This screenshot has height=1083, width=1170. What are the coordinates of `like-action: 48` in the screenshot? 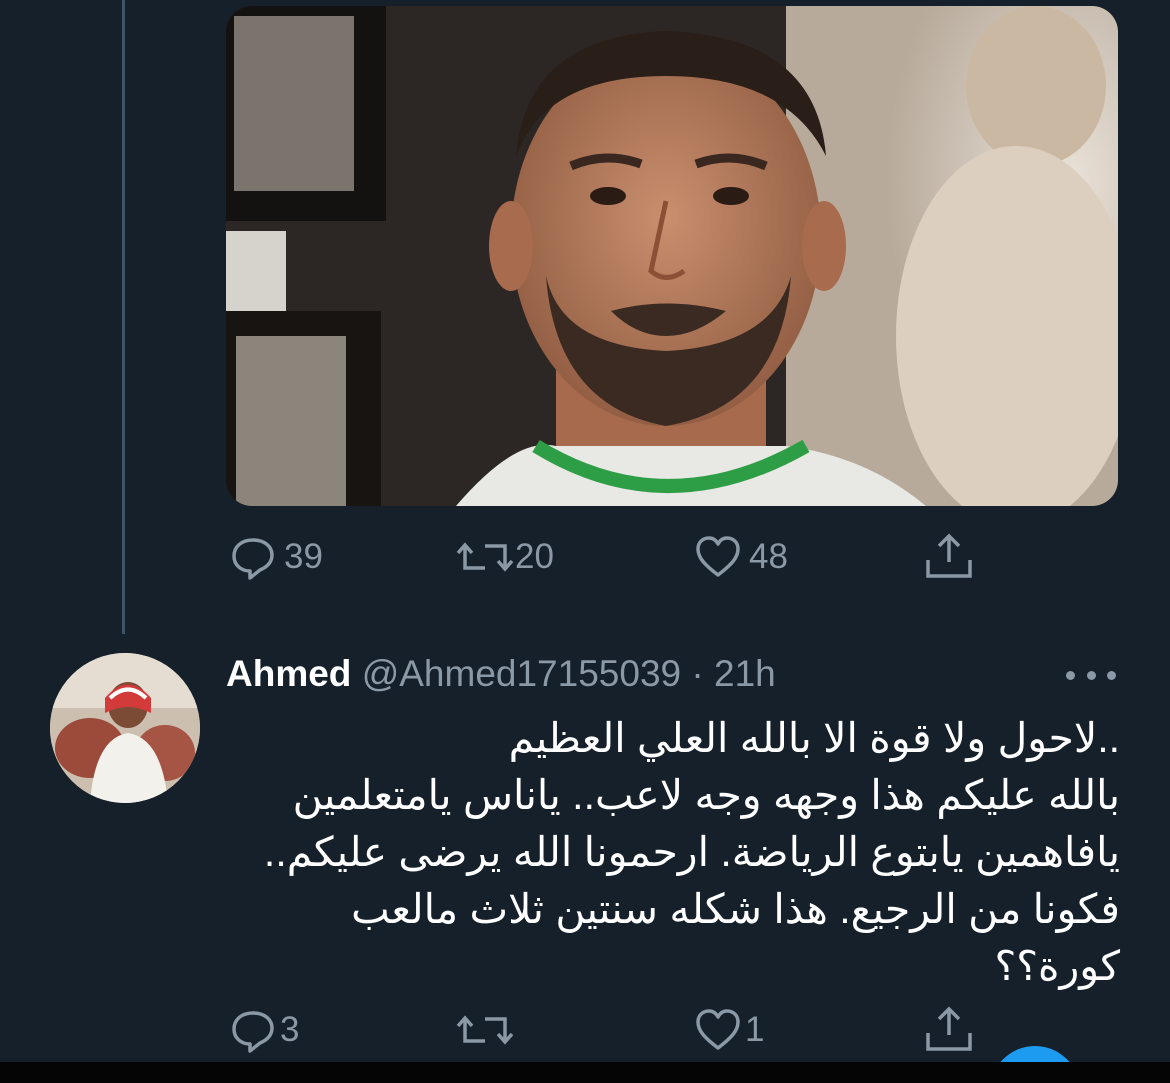 It's located at (740, 557).